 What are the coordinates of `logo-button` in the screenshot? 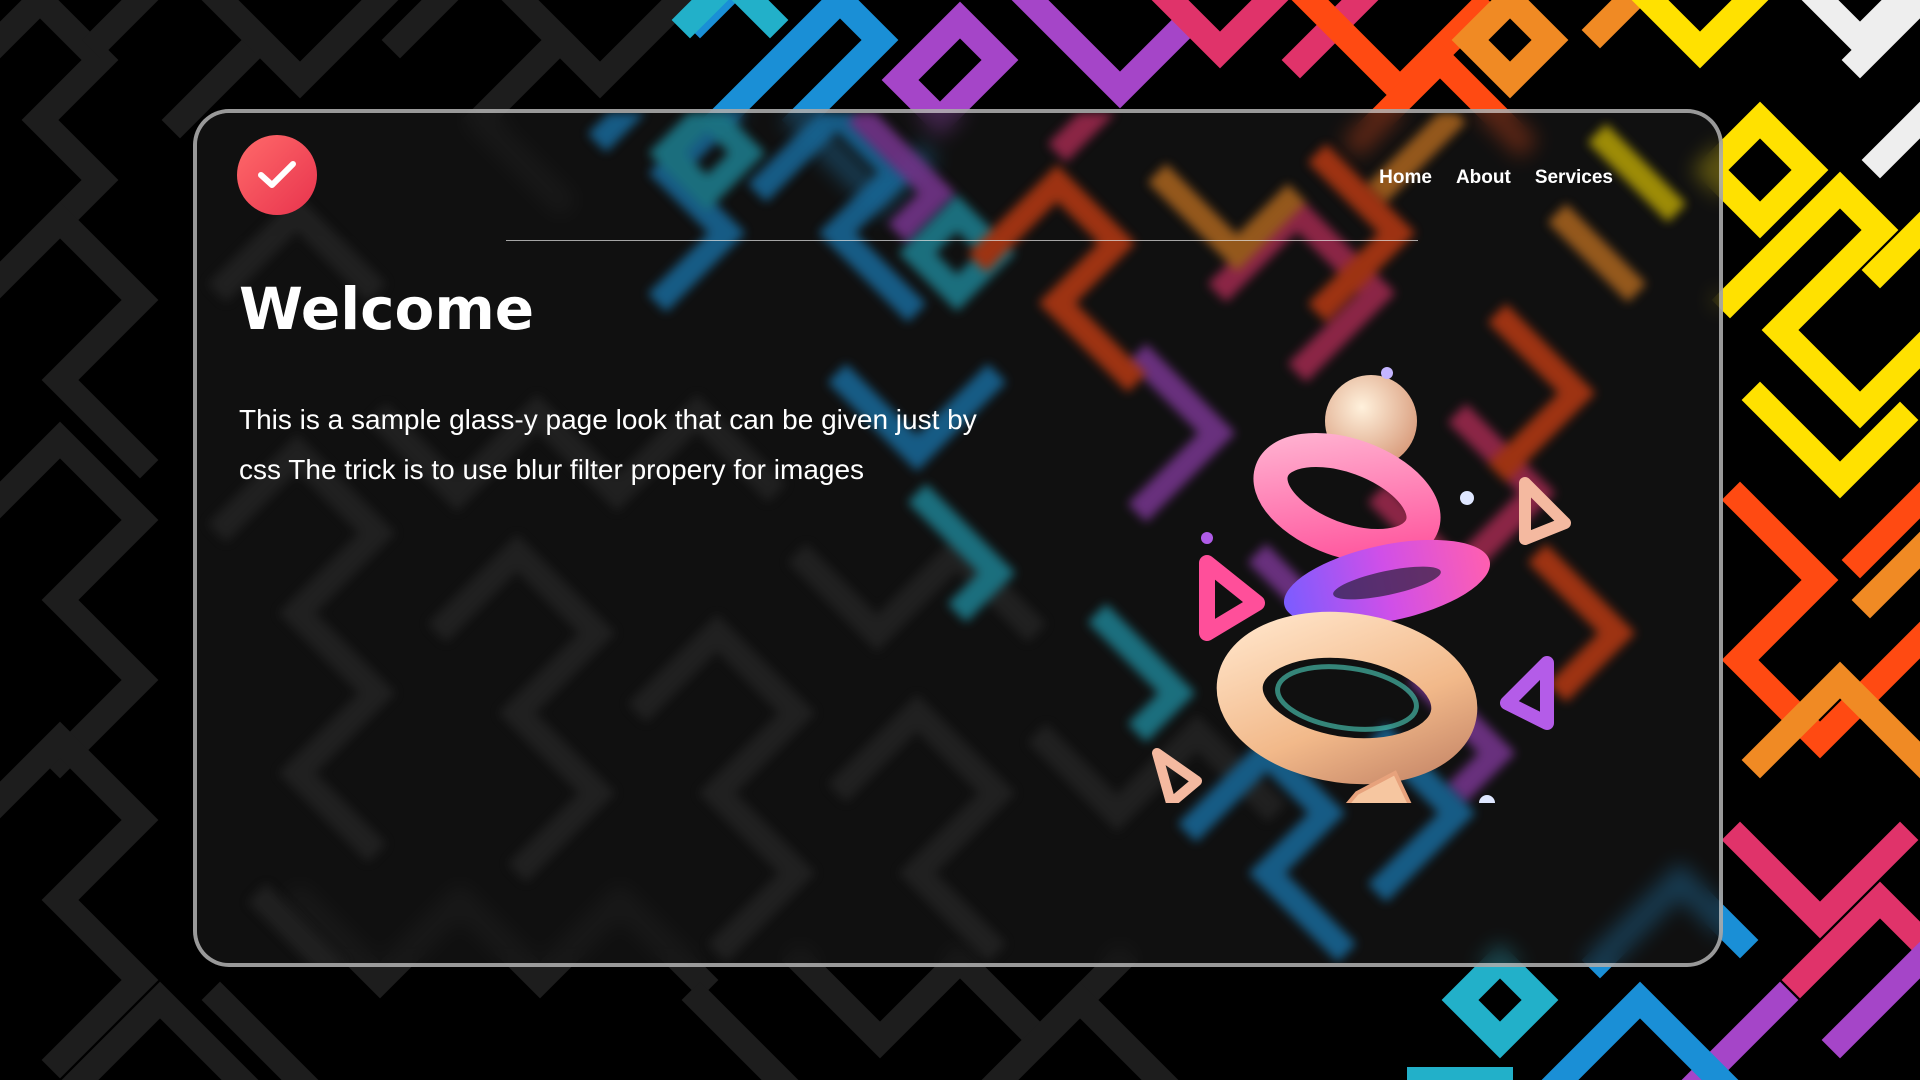 It's located at (277, 175).